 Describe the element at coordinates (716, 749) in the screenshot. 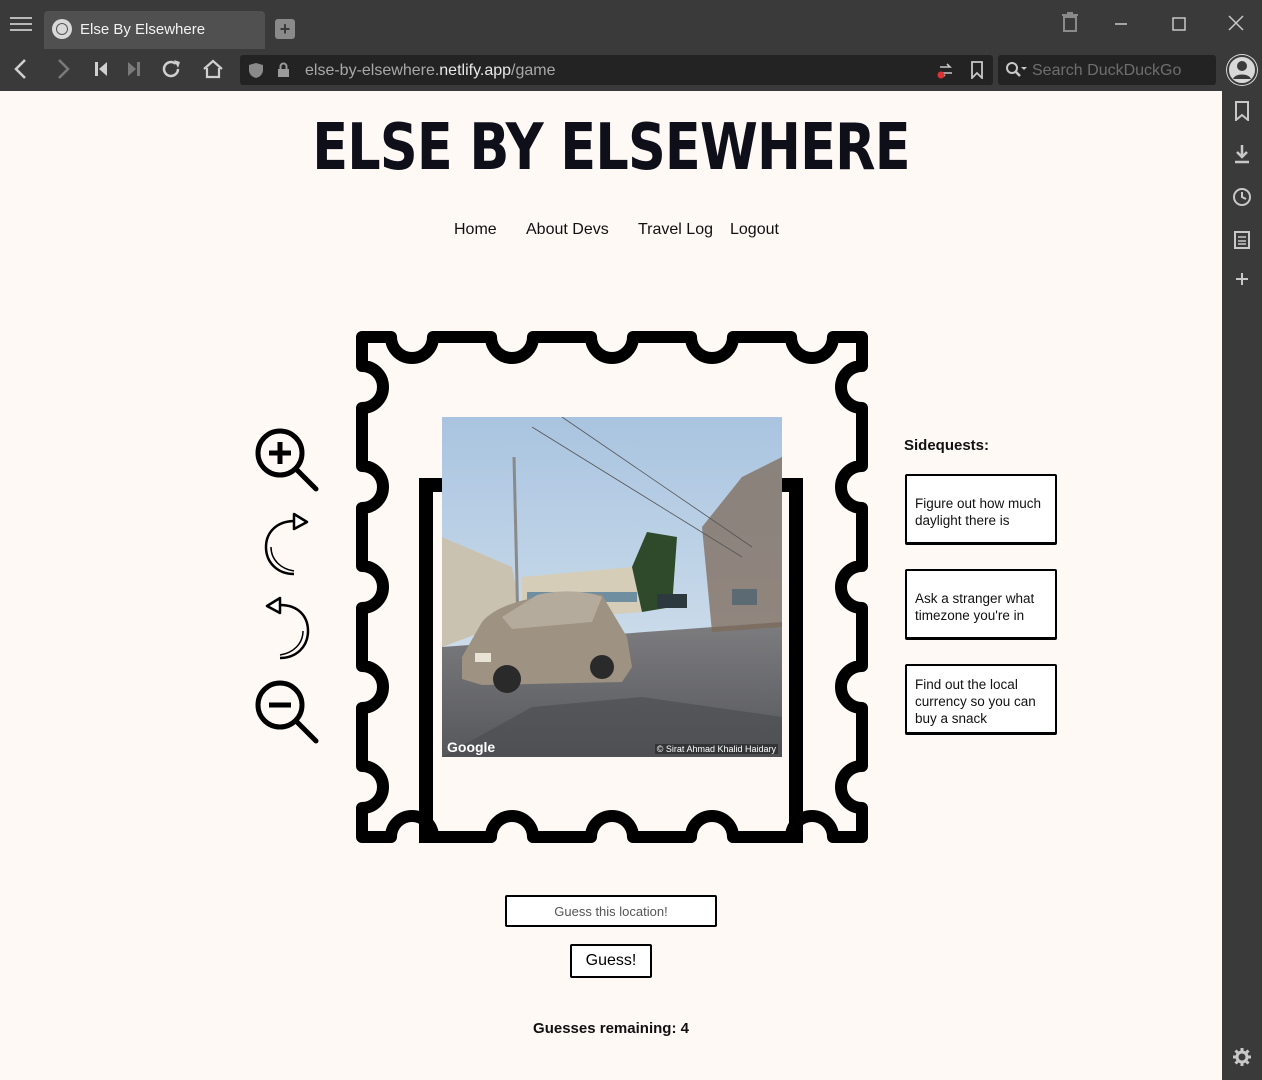

I see `photo-credit: © Sirat Ahmad Khalid Haidary` at that location.